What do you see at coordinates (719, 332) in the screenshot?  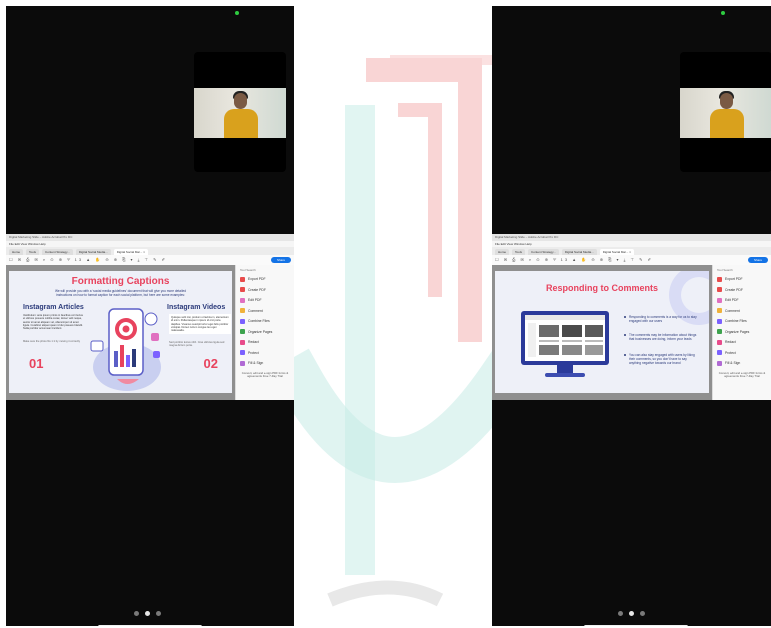 I see `organize-pages-icon` at bounding box center [719, 332].